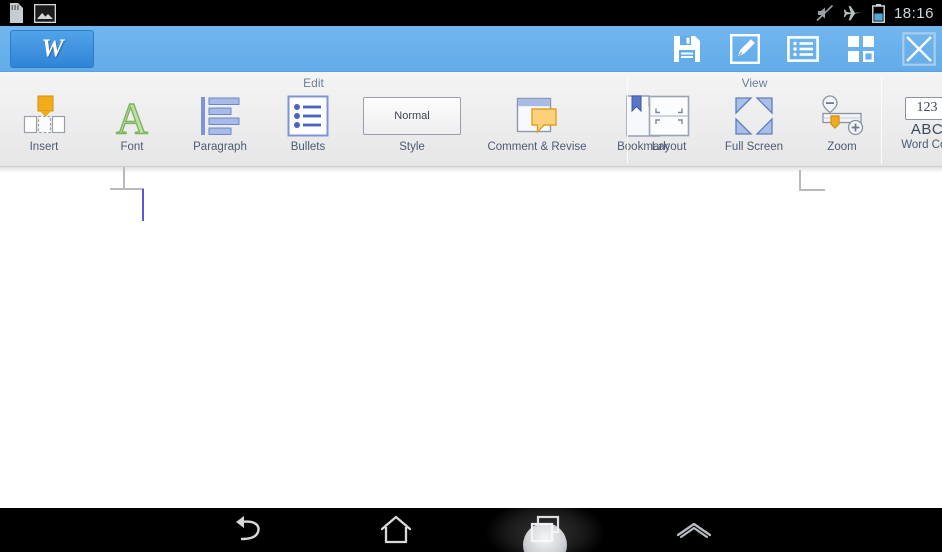 The width and height of the screenshot is (942, 552). I want to click on right-margin-mark-horizontal, so click(812, 190).